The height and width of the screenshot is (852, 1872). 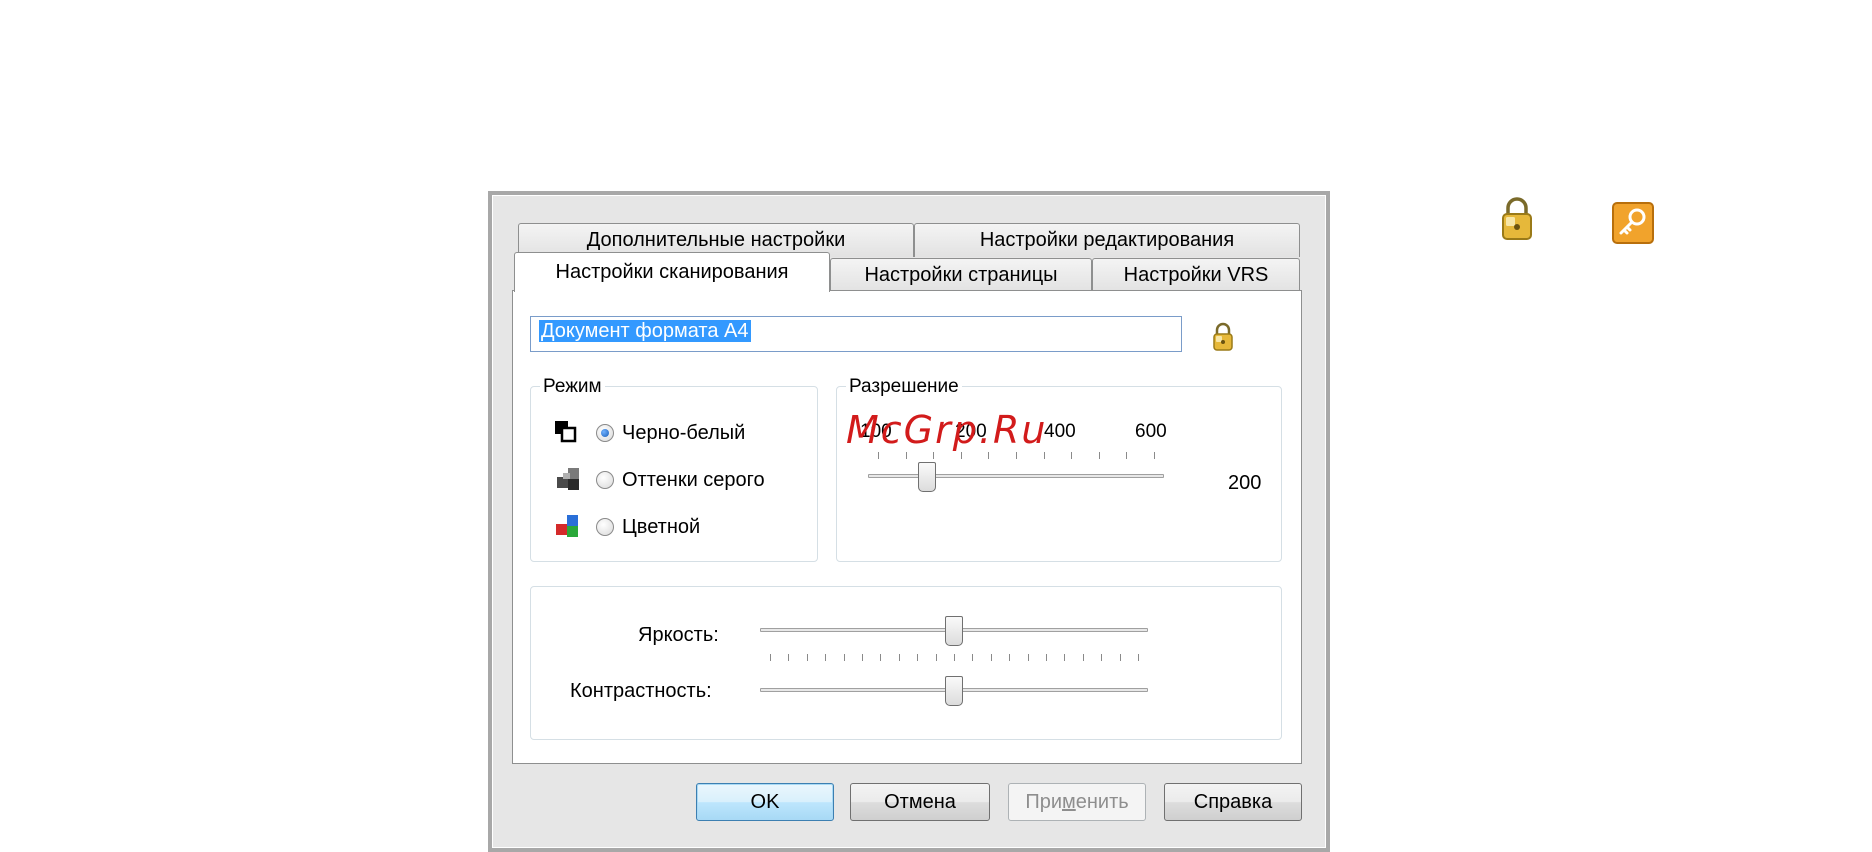 I want to click on tab-scan-settings: Настройки сканирования, so click(x=672, y=272).